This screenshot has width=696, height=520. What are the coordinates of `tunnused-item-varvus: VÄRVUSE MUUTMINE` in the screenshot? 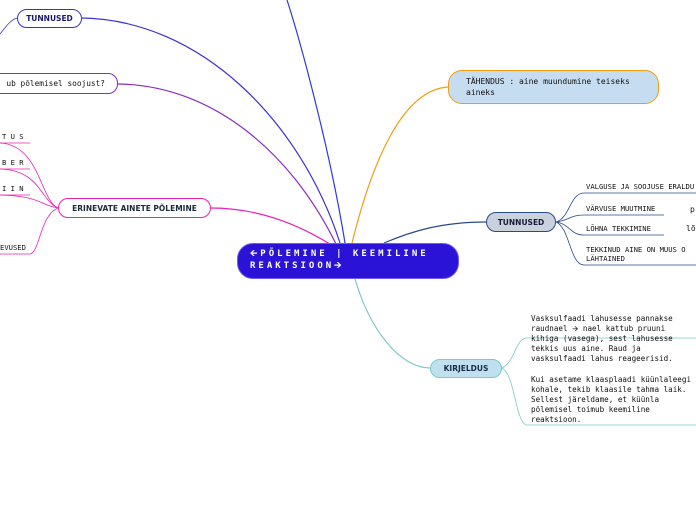 It's located at (620, 208).